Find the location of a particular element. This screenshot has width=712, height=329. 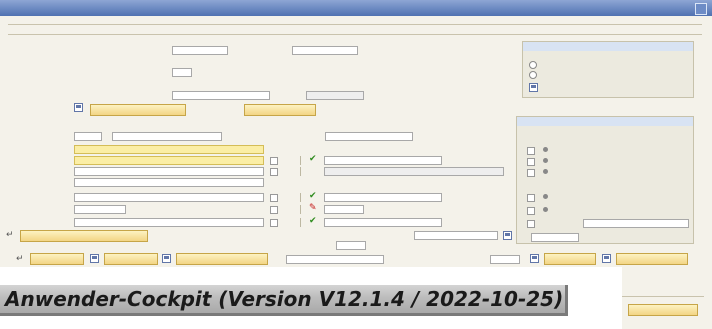

date-from-field is located at coordinates (351, 245).